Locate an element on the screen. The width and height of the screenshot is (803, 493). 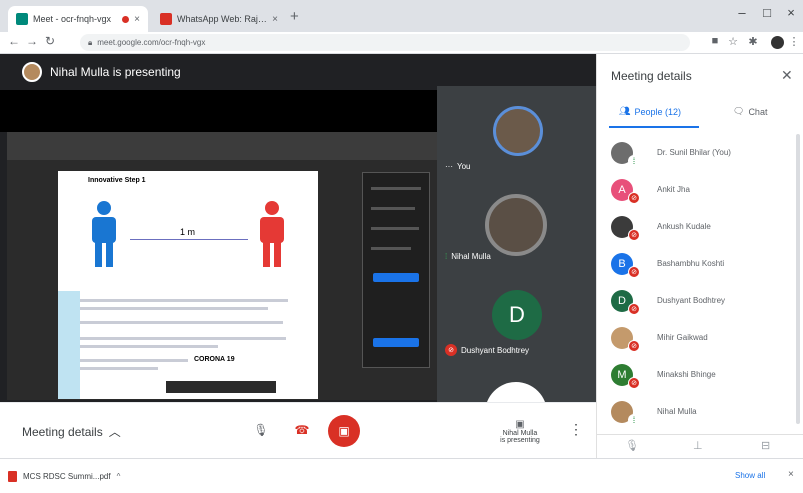
tile-label-self: ··· You is located at coordinates (458, 166).